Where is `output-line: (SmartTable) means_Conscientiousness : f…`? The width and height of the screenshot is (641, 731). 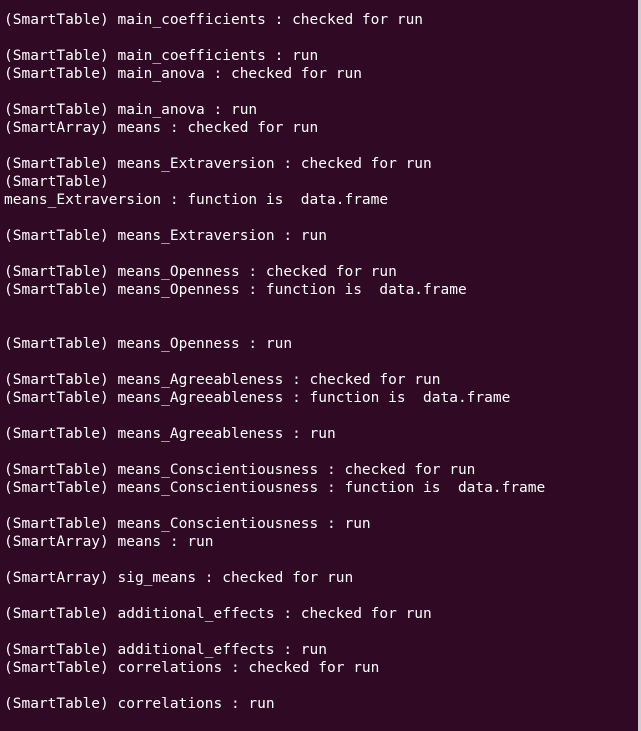 output-line: (SmartTable) means_Conscientiousness : f… is located at coordinates (275, 488).